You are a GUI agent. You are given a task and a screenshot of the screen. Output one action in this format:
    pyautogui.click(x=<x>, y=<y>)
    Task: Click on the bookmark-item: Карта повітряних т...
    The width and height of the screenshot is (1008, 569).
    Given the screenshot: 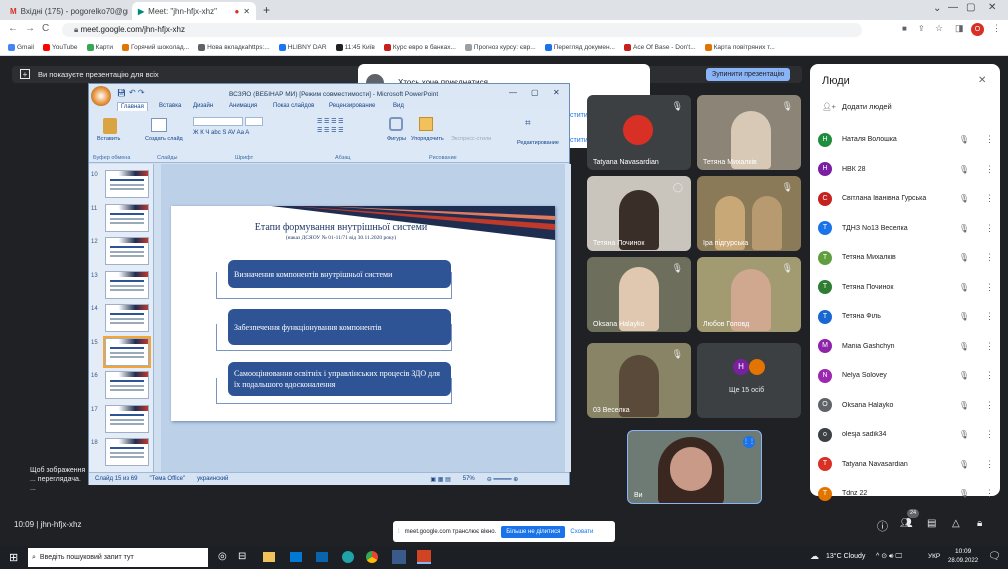 What is the action you would take?
    pyautogui.click(x=739, y=47)
    